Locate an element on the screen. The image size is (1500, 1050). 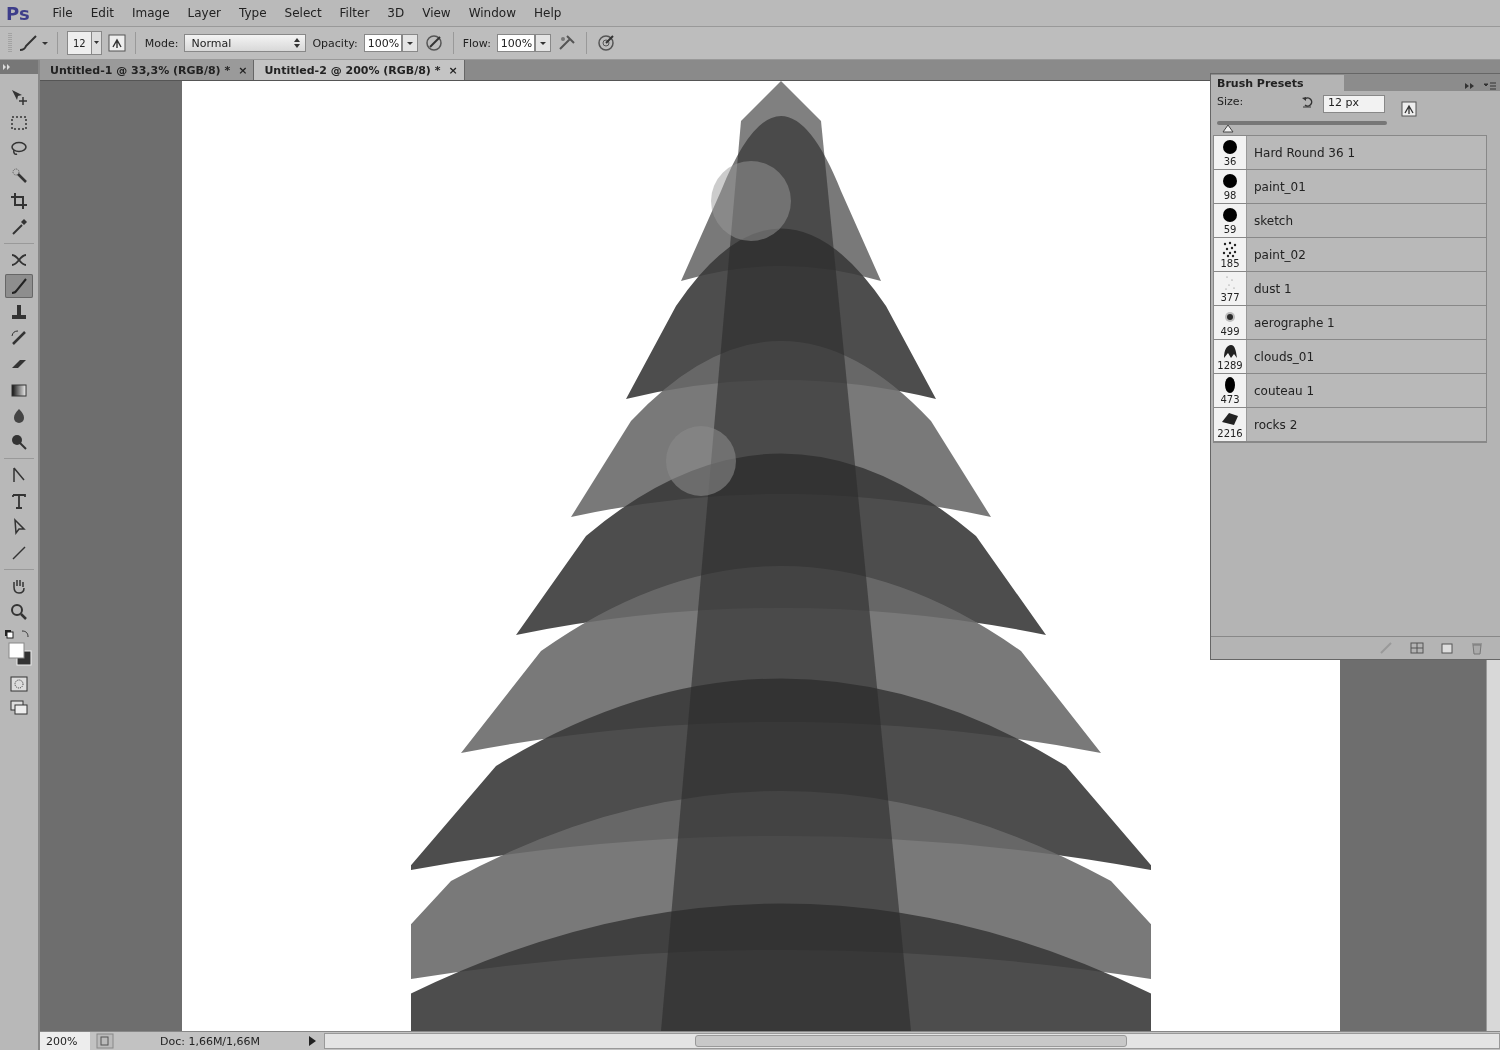
menu-item: Help is located at coordinates (548, 13).